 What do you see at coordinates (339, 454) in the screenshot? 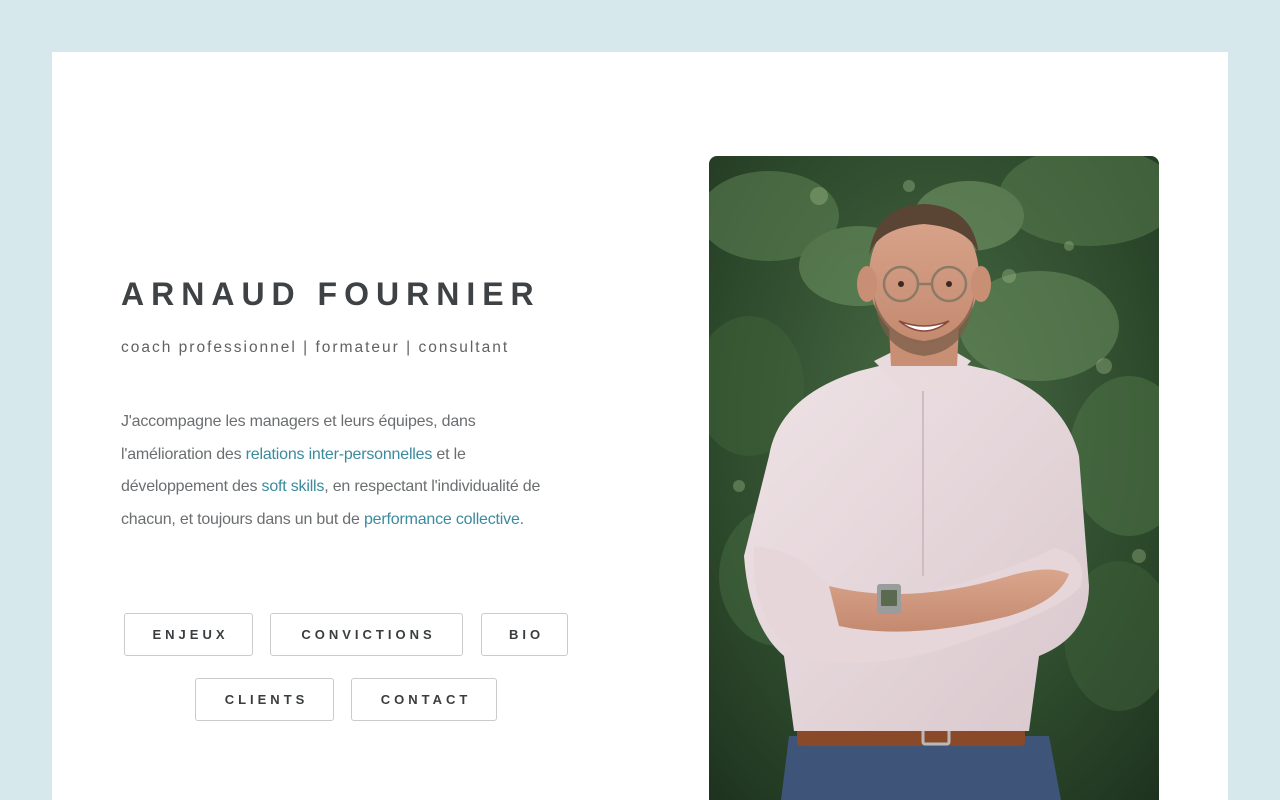
I see `highlight-relations: relations inter-personnelles` at bounding box center [339, 454].